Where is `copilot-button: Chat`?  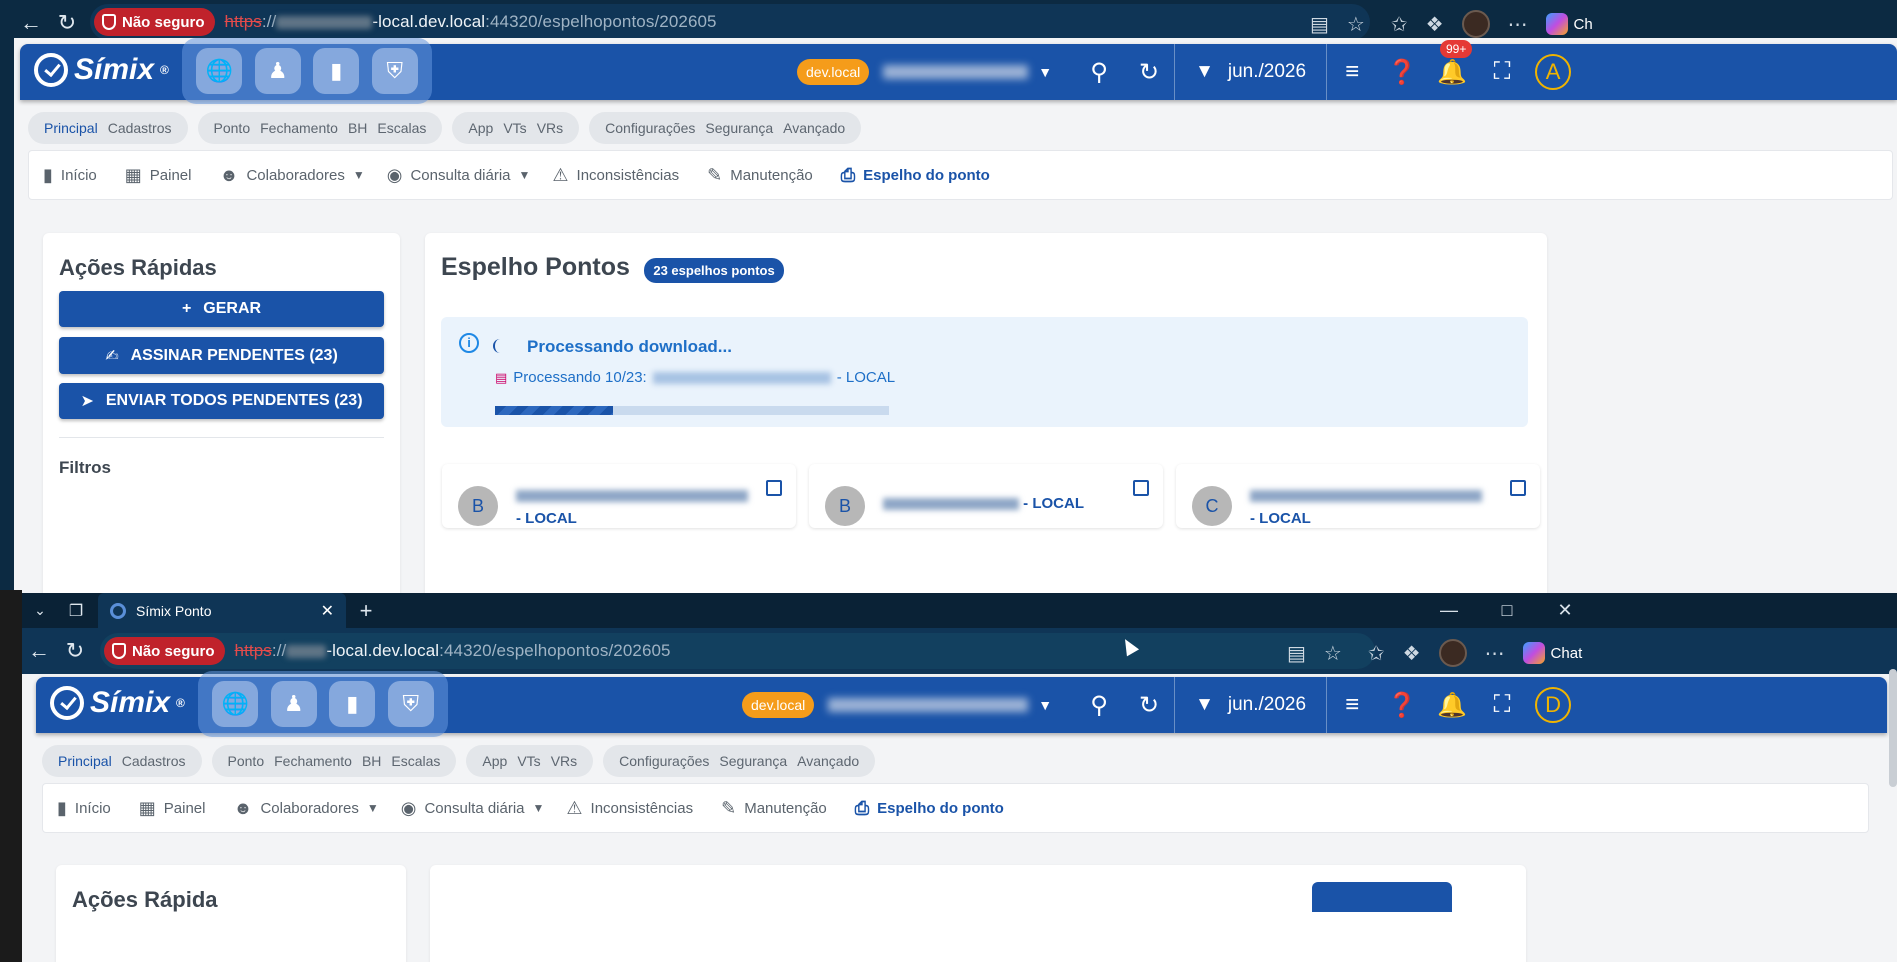
copilot-button: Chat is located at coordinates (1552, 653).